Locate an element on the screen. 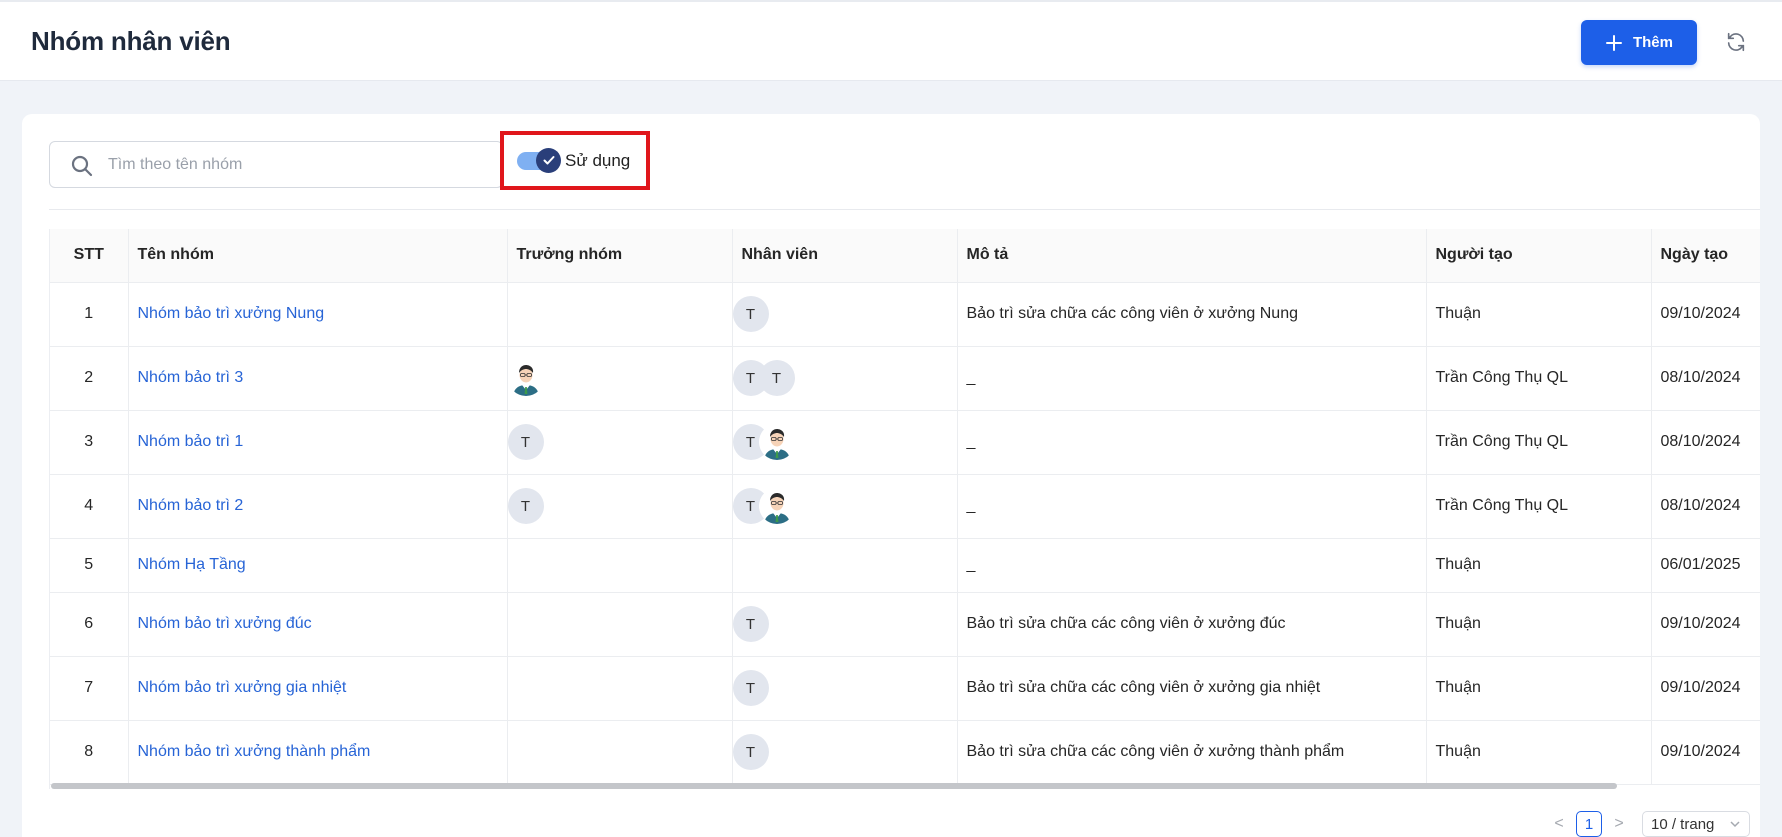  cell-stt: 4 is located at coordinates (89, 506).